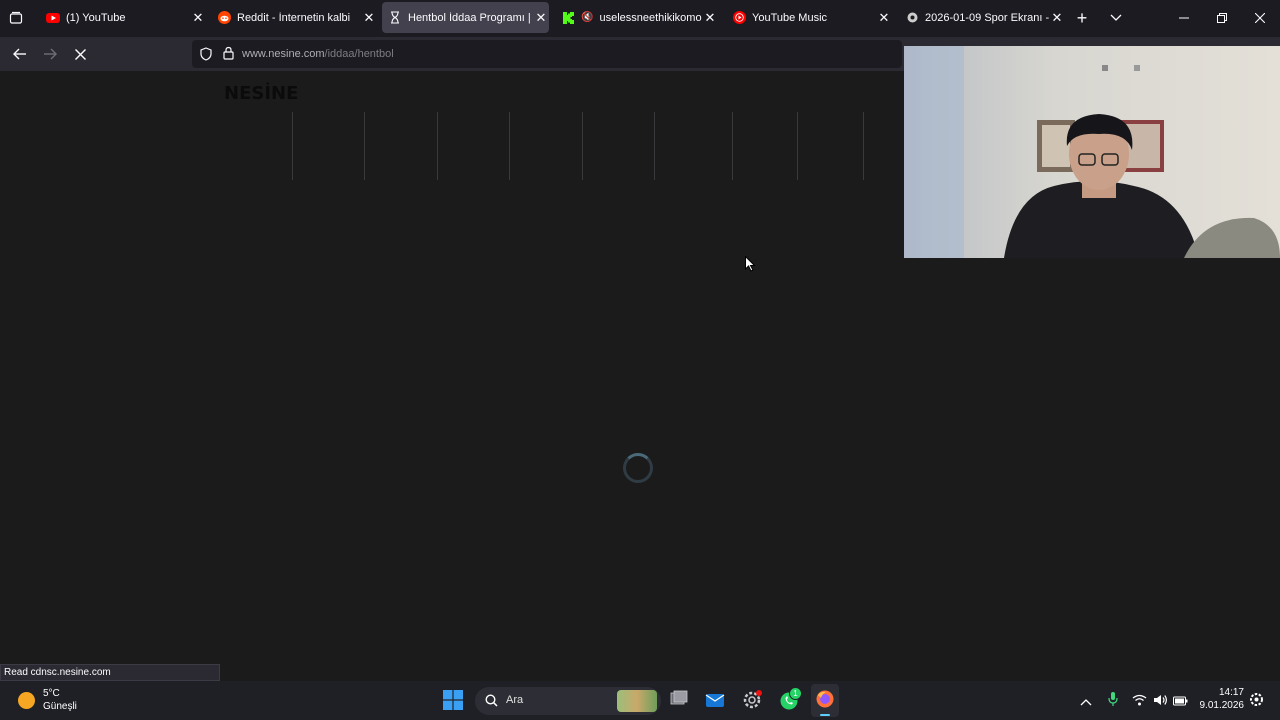 This screenshot has height=720, width=1280. I want to click on weather-widget: 5°C Güneşli, so click(59, 701).